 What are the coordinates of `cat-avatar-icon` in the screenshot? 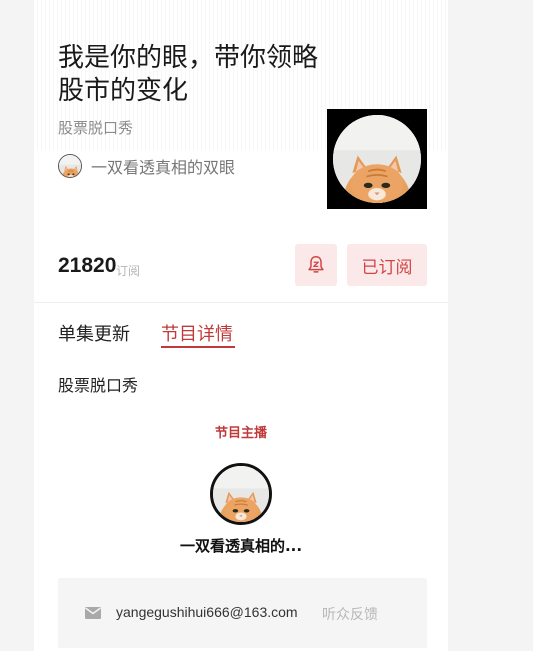 It's located at (70, 166).